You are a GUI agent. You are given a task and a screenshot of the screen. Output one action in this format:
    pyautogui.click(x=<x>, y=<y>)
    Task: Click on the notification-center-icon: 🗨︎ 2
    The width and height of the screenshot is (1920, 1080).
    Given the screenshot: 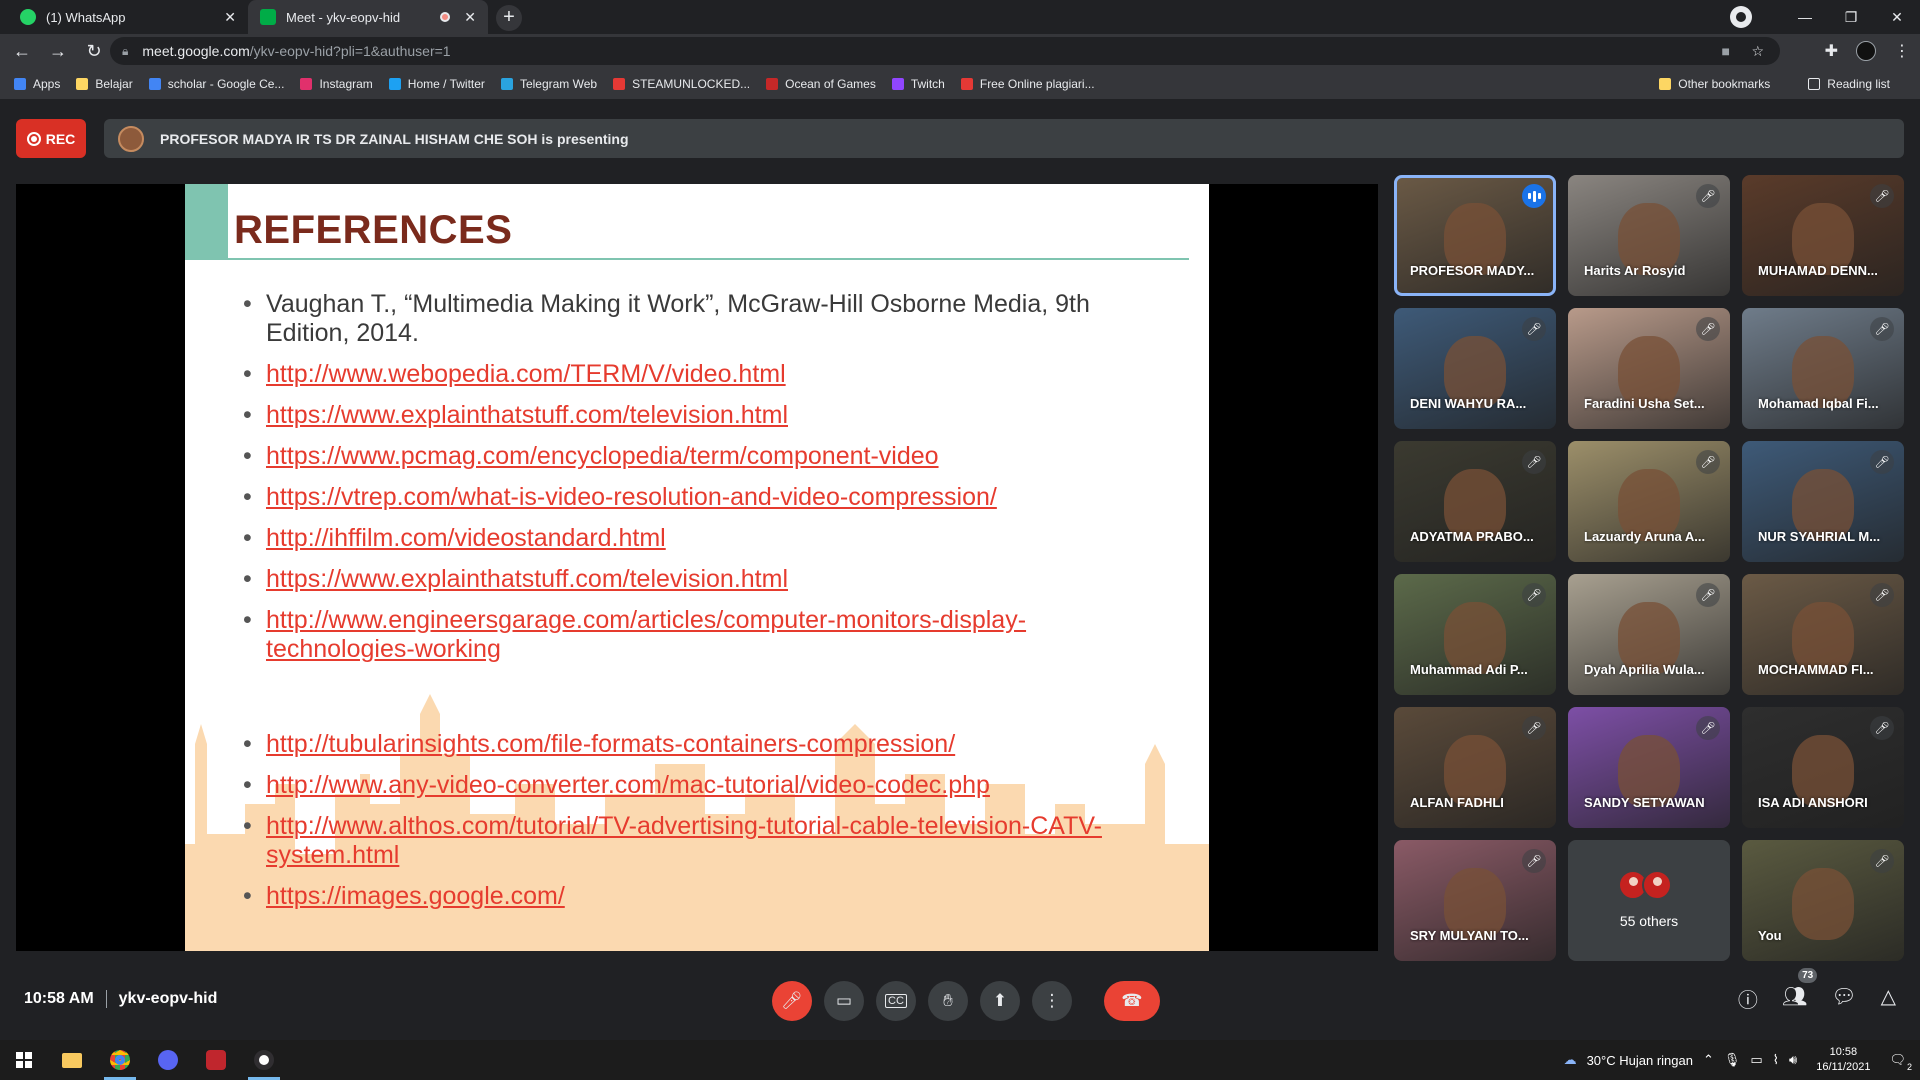 What is the action you would take?
    pyautogui.click(x=1900, y=1062)
    